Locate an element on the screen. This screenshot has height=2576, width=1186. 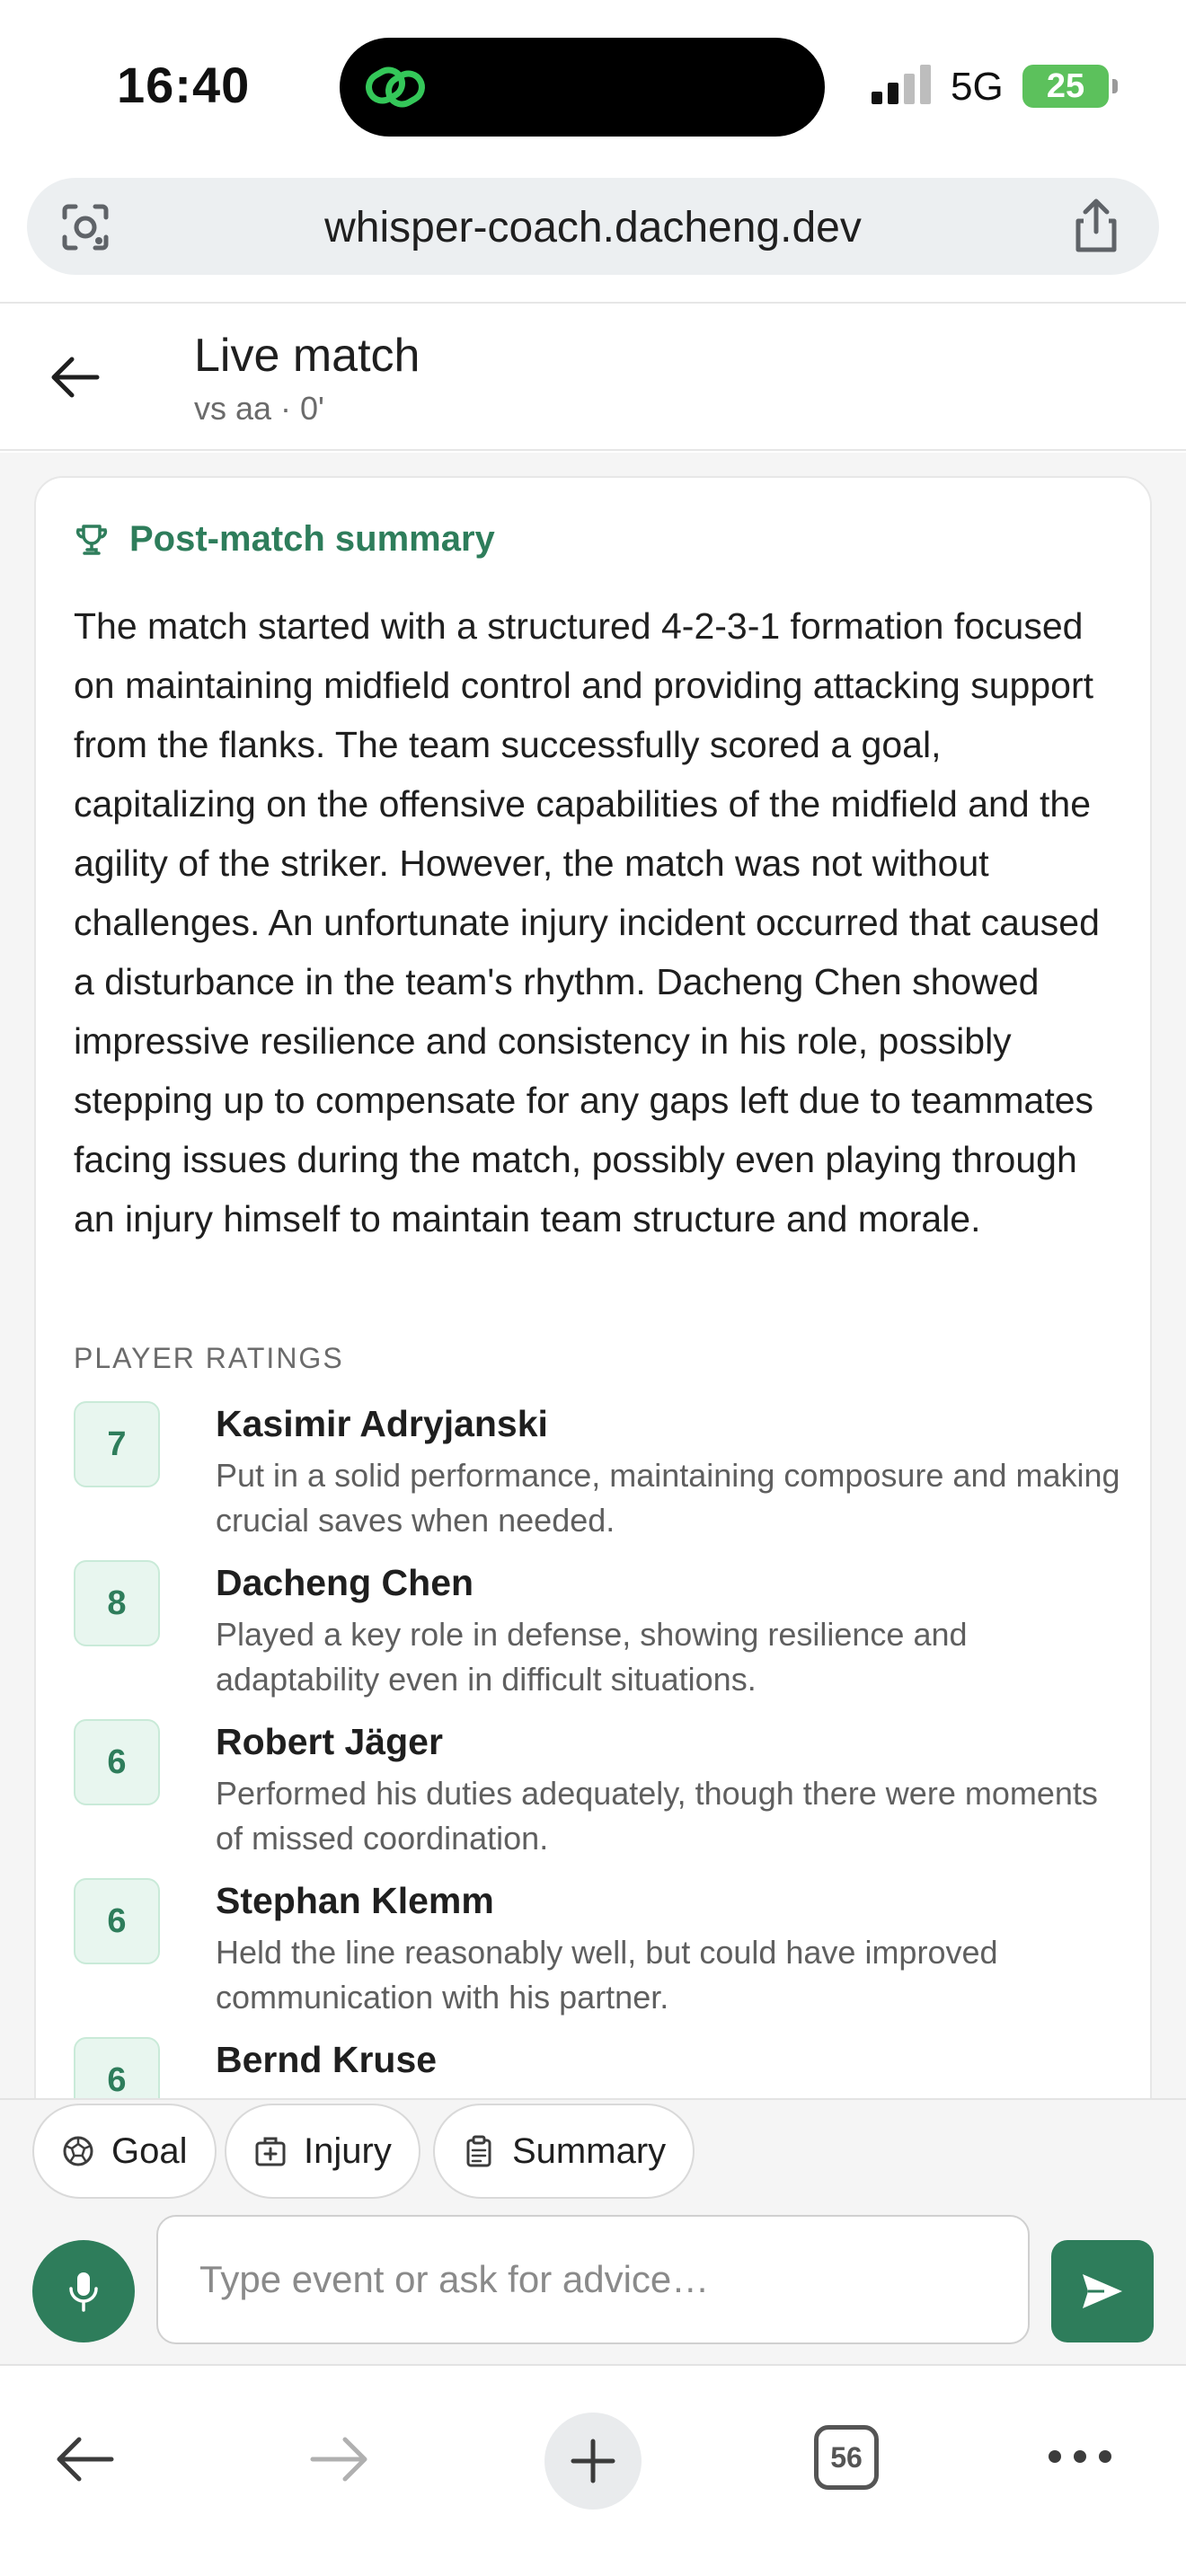
soccer-ball-icon is located at coordinates (78, 2151).